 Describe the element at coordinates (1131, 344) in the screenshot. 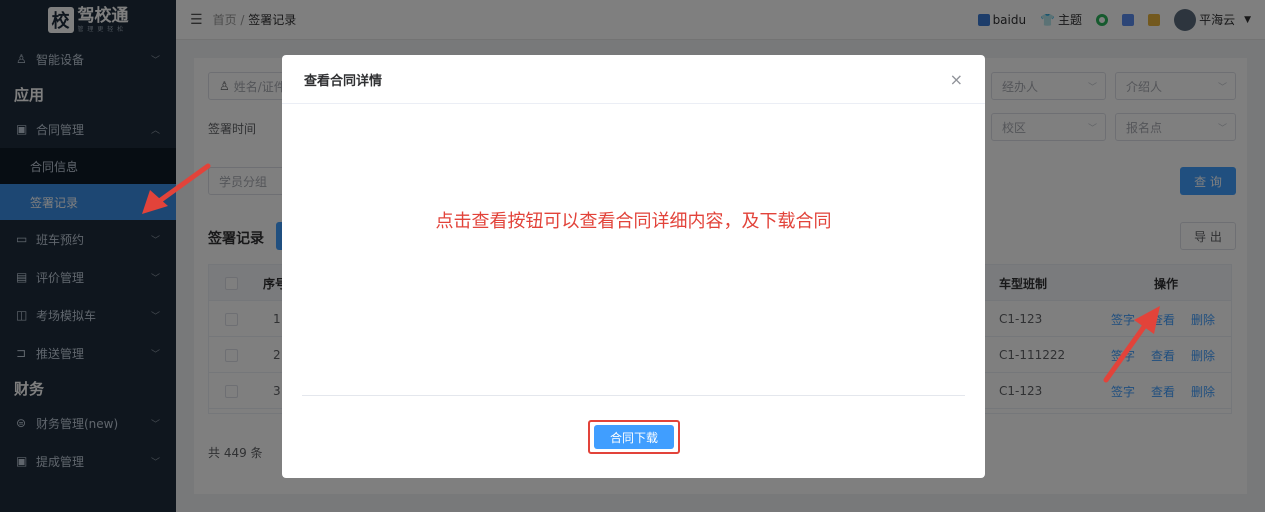

I see `annotation-arrow-right` at that location.